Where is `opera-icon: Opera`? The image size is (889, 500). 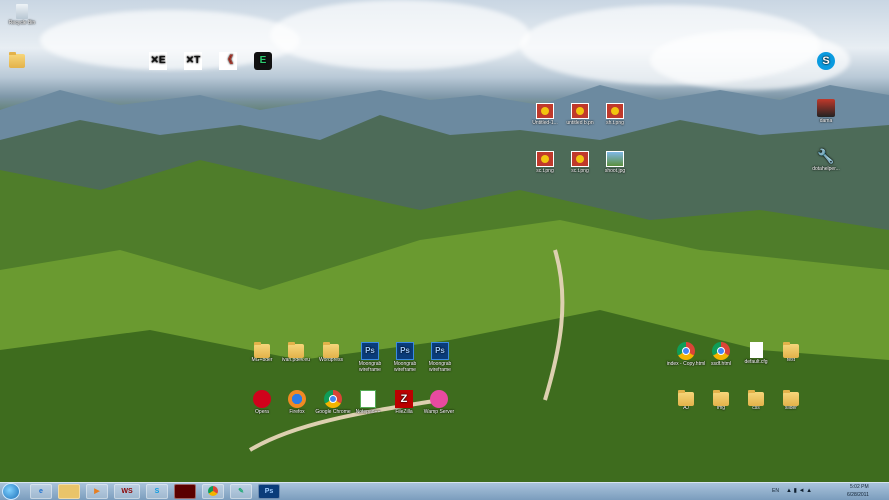 opera-icon: Opera is located at coordinates (262, 402).